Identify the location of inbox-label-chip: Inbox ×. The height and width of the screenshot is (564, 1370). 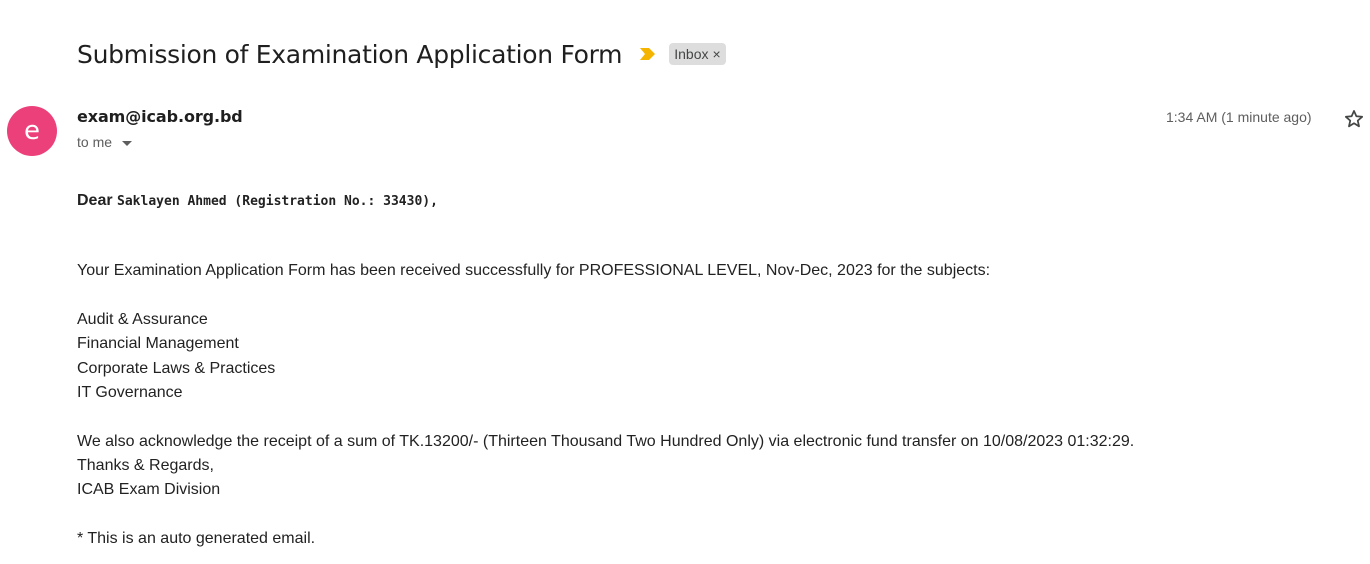
(697, 54).